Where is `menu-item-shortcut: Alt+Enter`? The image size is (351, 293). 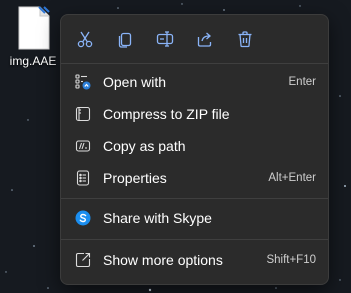
menu-item-shortcut: Alt+Enter is located at coordinates (292, 178).